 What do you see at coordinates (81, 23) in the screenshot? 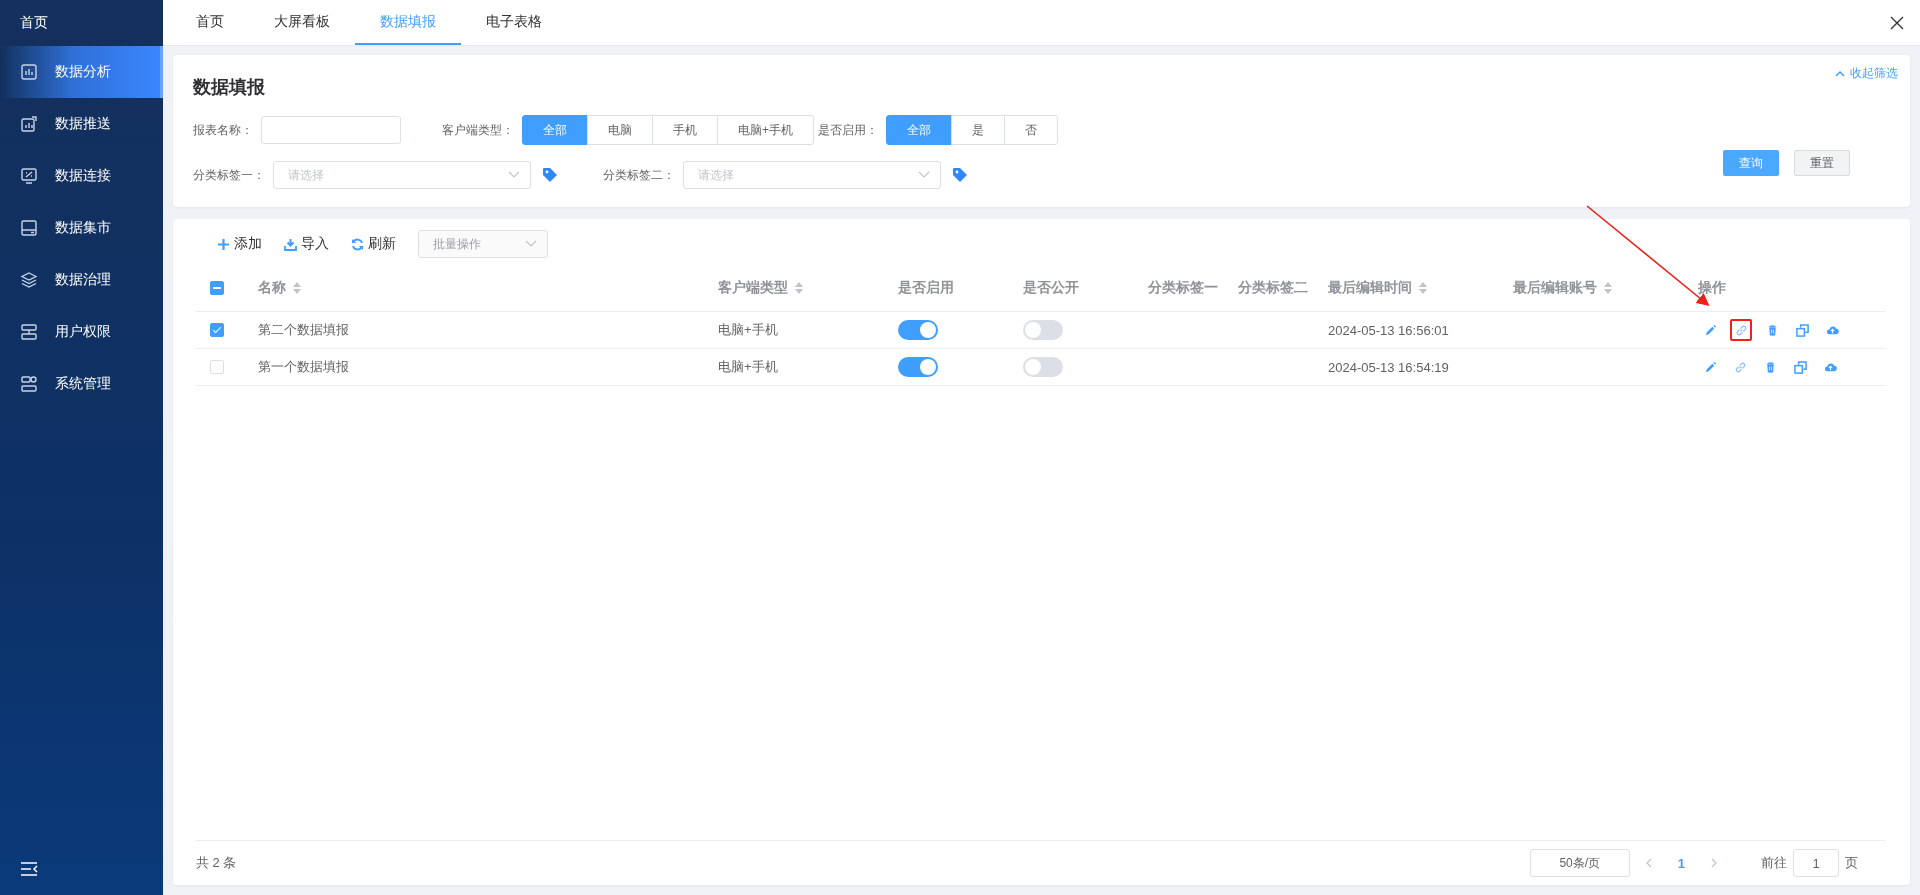
I see `sidebar-header: 首页` at bounding box center [81, 23].